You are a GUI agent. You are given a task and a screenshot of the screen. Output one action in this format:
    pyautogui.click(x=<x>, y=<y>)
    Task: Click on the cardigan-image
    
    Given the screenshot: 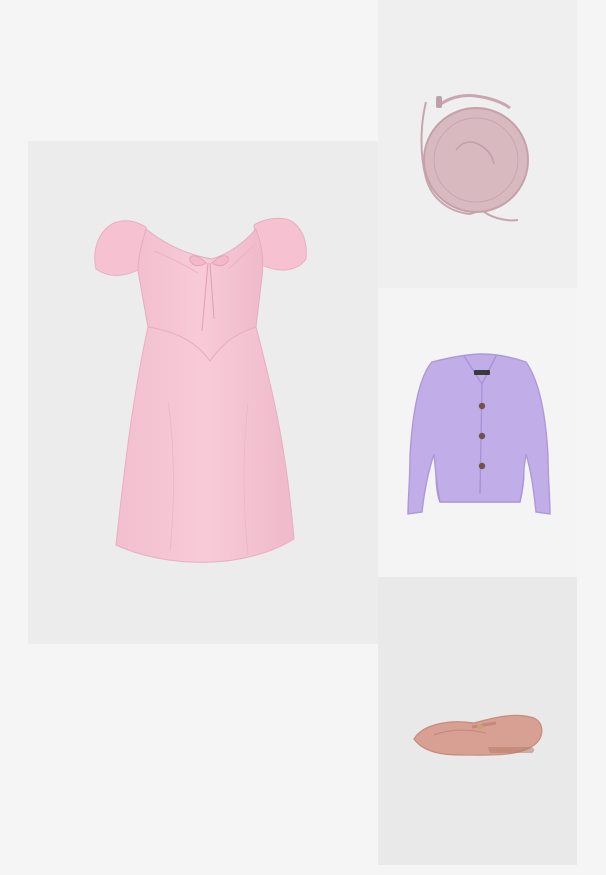 What is the action you would take?
    pyautogui.click(x=479, y=434)
    